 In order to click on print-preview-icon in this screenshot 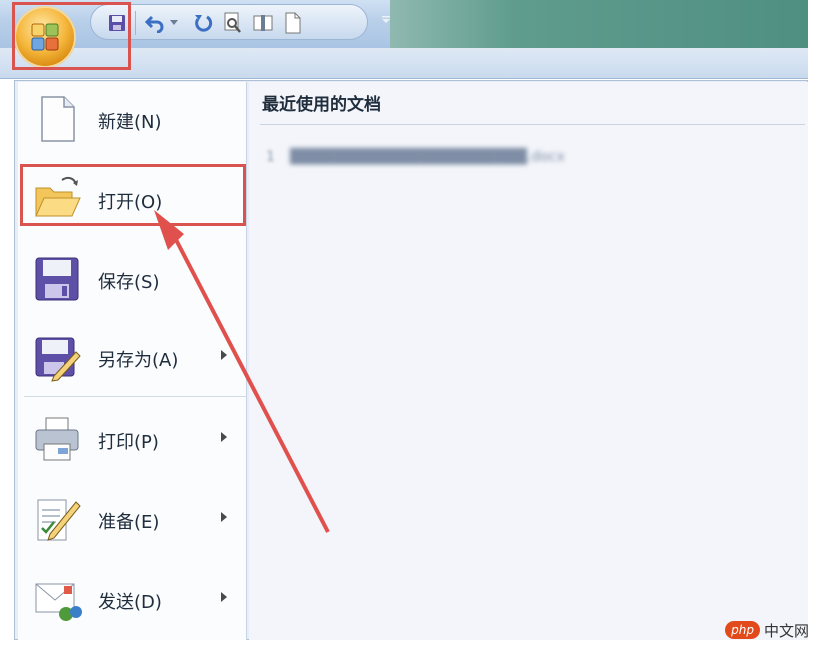, I will do `click(233, 23)`.